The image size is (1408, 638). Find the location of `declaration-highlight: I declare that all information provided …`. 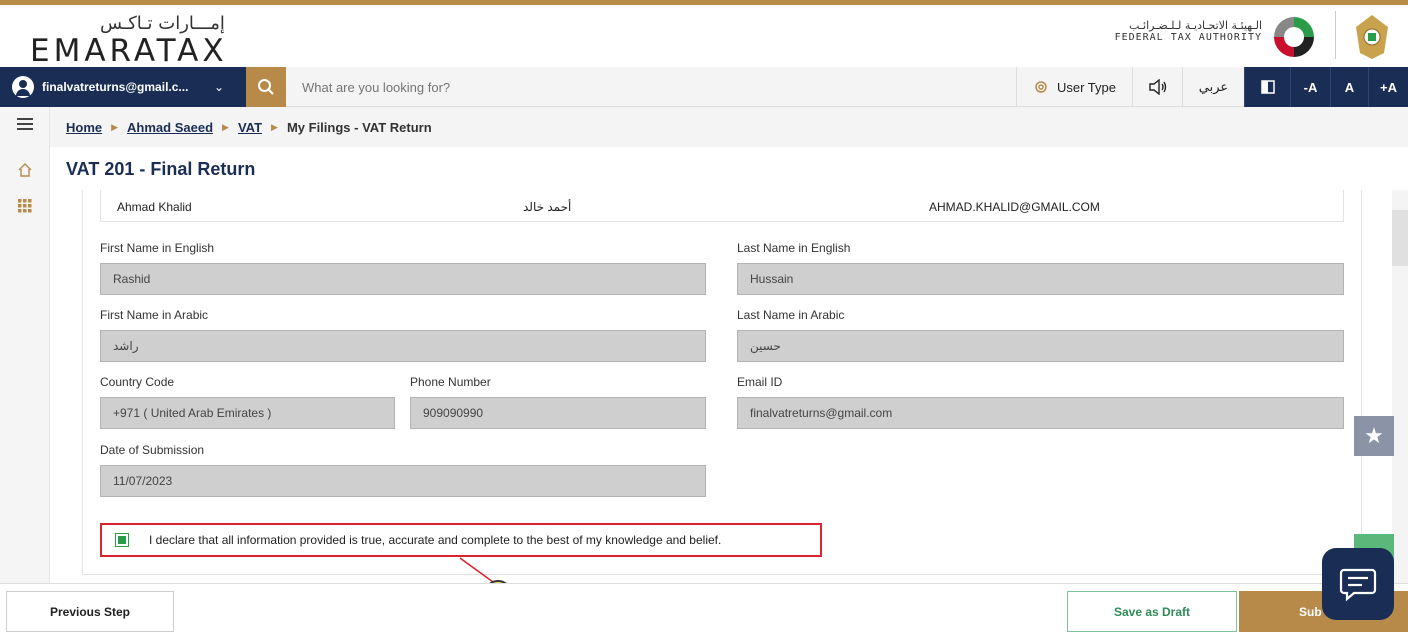

declaration-highlight: I declare that all information provided … is located at coordinates (461, 540).